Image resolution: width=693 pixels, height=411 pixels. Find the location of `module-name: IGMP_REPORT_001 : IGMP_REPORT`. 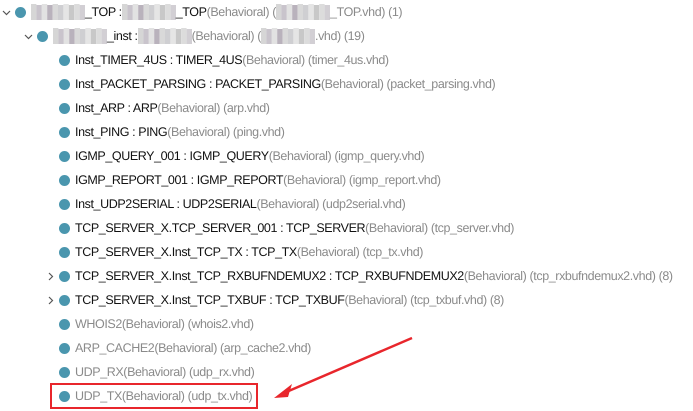

module-name: IGMP_REPORT_001 : IGMP_REPORT is located at coordinates (179, 180).